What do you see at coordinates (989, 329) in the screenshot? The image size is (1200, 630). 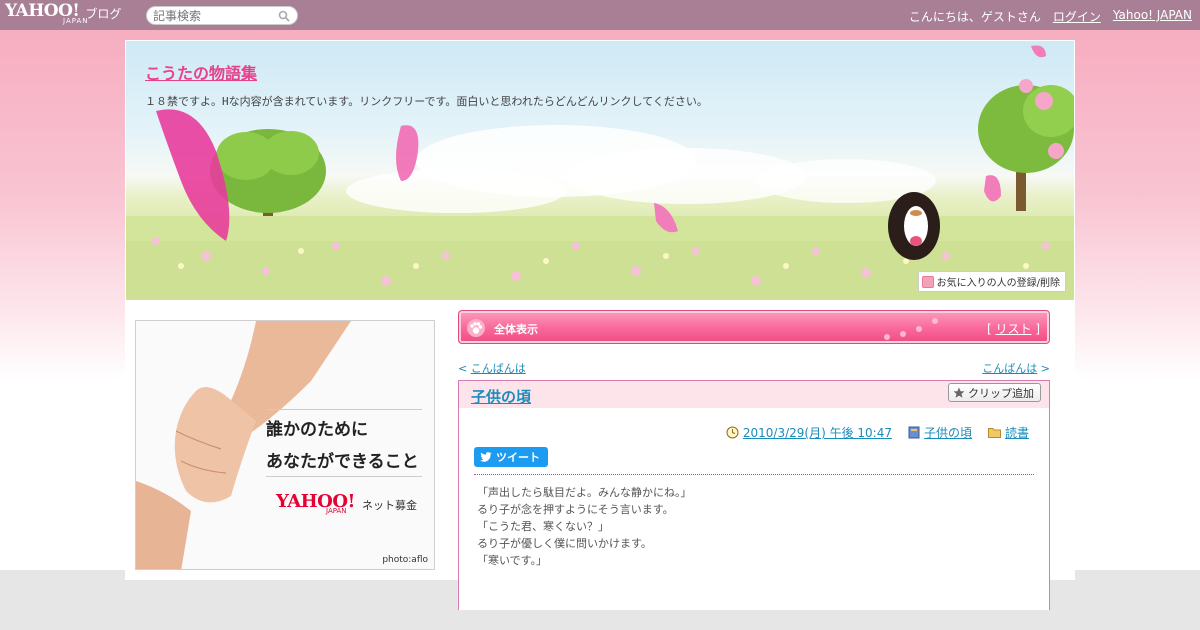 I see `list-bracket-open: [` at bounding box center [989, 329].